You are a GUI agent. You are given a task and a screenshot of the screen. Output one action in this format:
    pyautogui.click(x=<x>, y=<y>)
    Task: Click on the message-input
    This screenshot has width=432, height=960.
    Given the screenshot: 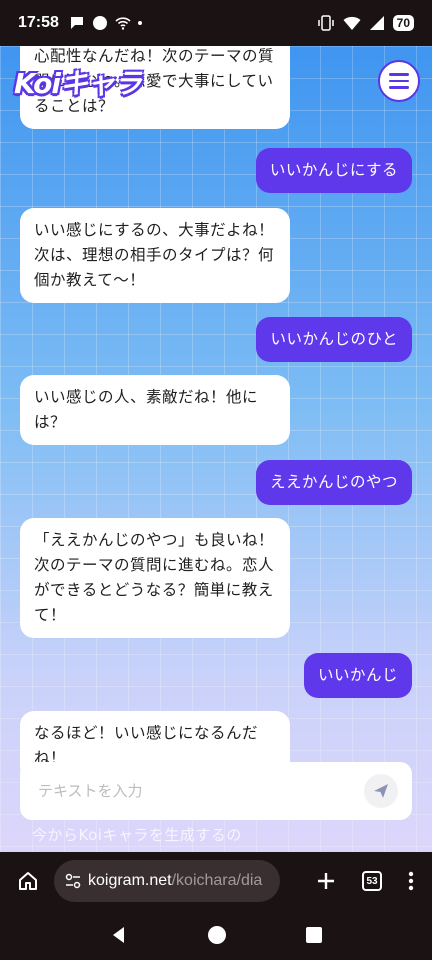 What is the action you would take?
    pyautogui.click(x=201, y=791)
    